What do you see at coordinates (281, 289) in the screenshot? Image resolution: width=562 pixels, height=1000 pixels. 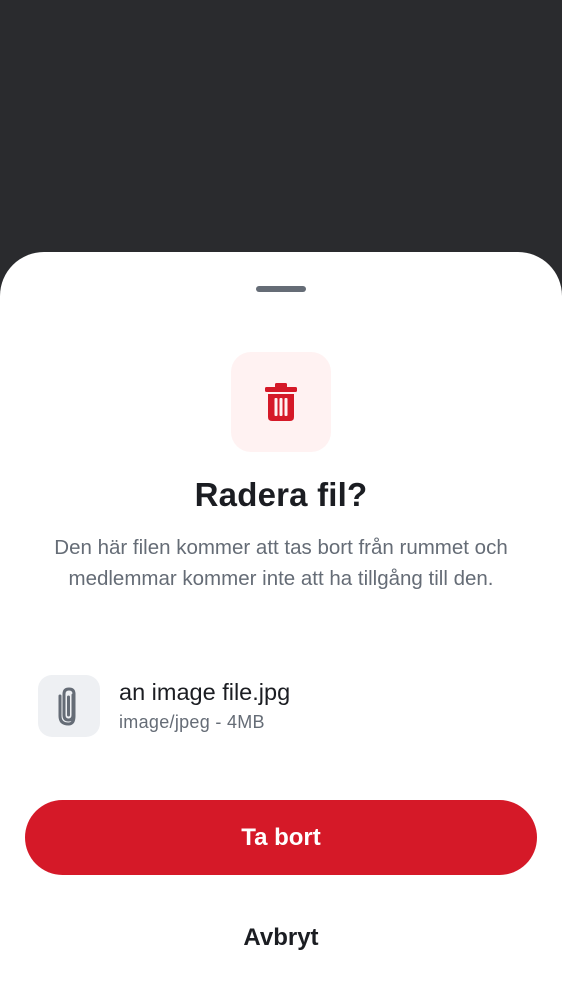 I see `drag-handle` at bounding box center [281, 289].